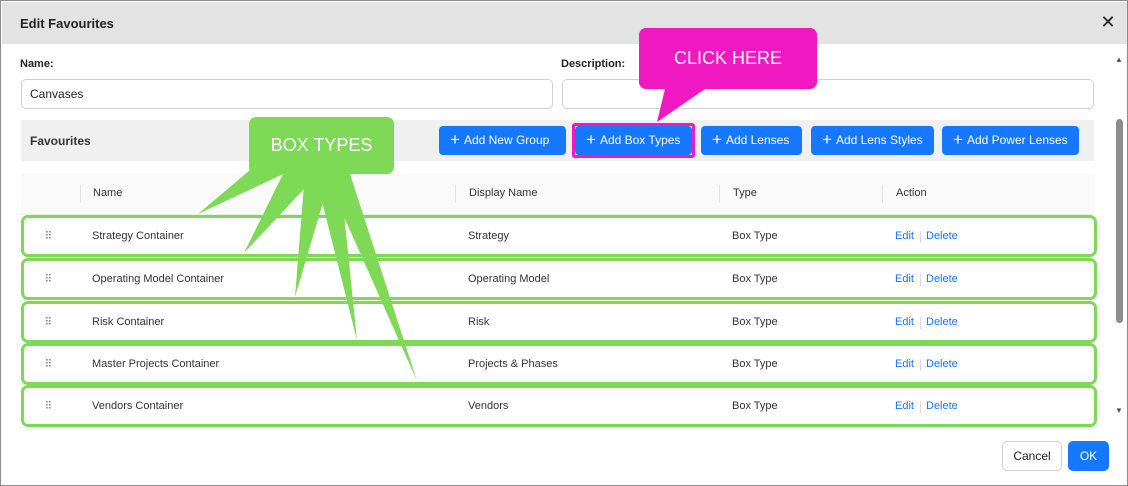 This screenshot has height=486, width=1128. I want to click on column-header-type: Type, so click(745, 193).